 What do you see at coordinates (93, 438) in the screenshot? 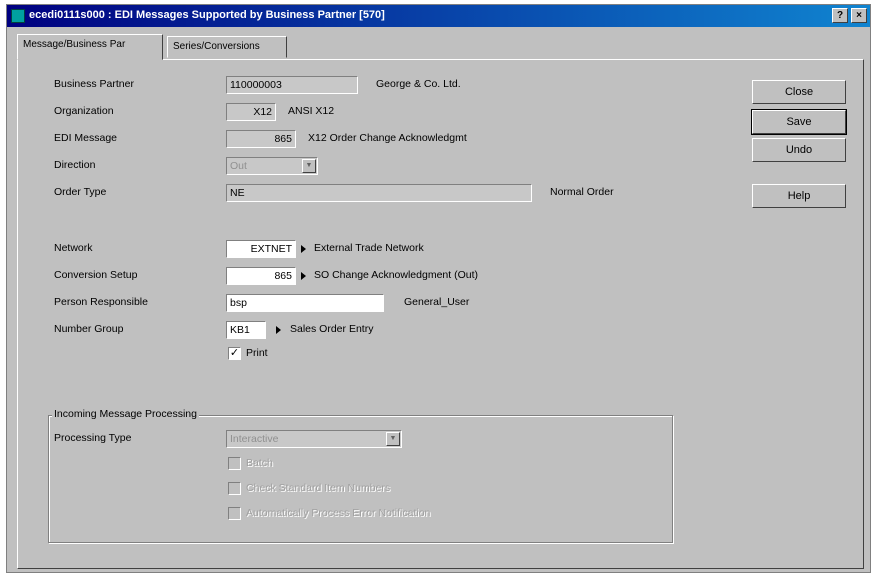
I see `processing-type-label: Processing Type` at bounding box center [93, 438].